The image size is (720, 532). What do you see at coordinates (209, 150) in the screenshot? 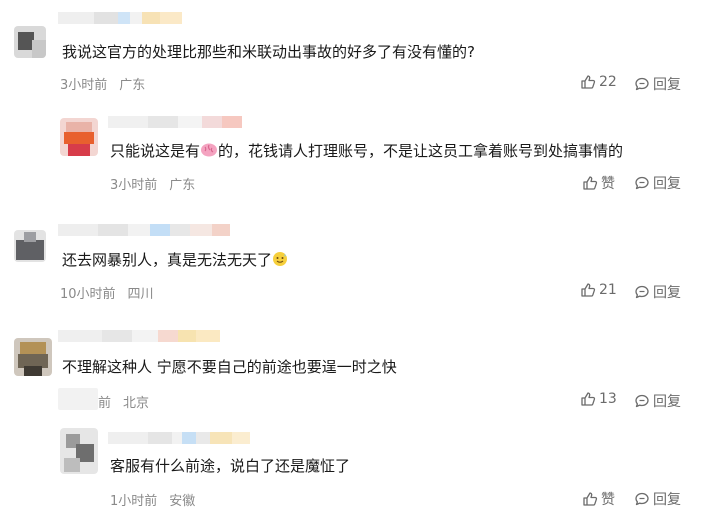
I see `brain-emoji-icon` at bounding box center [209, 150].